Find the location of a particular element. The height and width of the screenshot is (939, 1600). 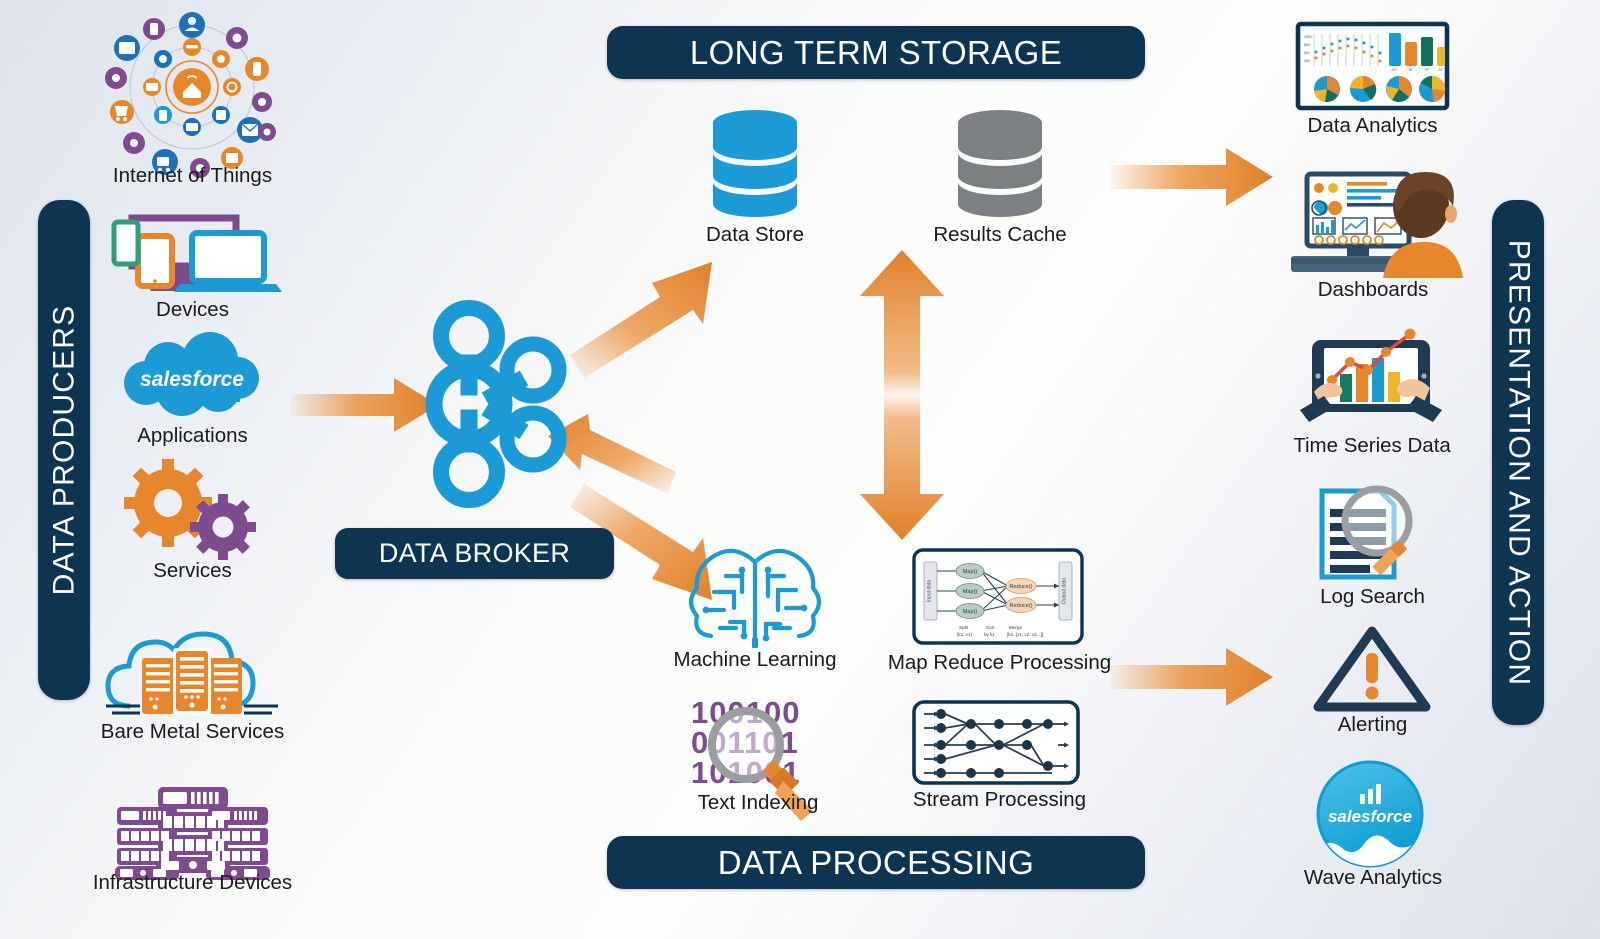

banner-long-term-storage-label: LONG TERM STORAGE is located at coordinates (876, 52).